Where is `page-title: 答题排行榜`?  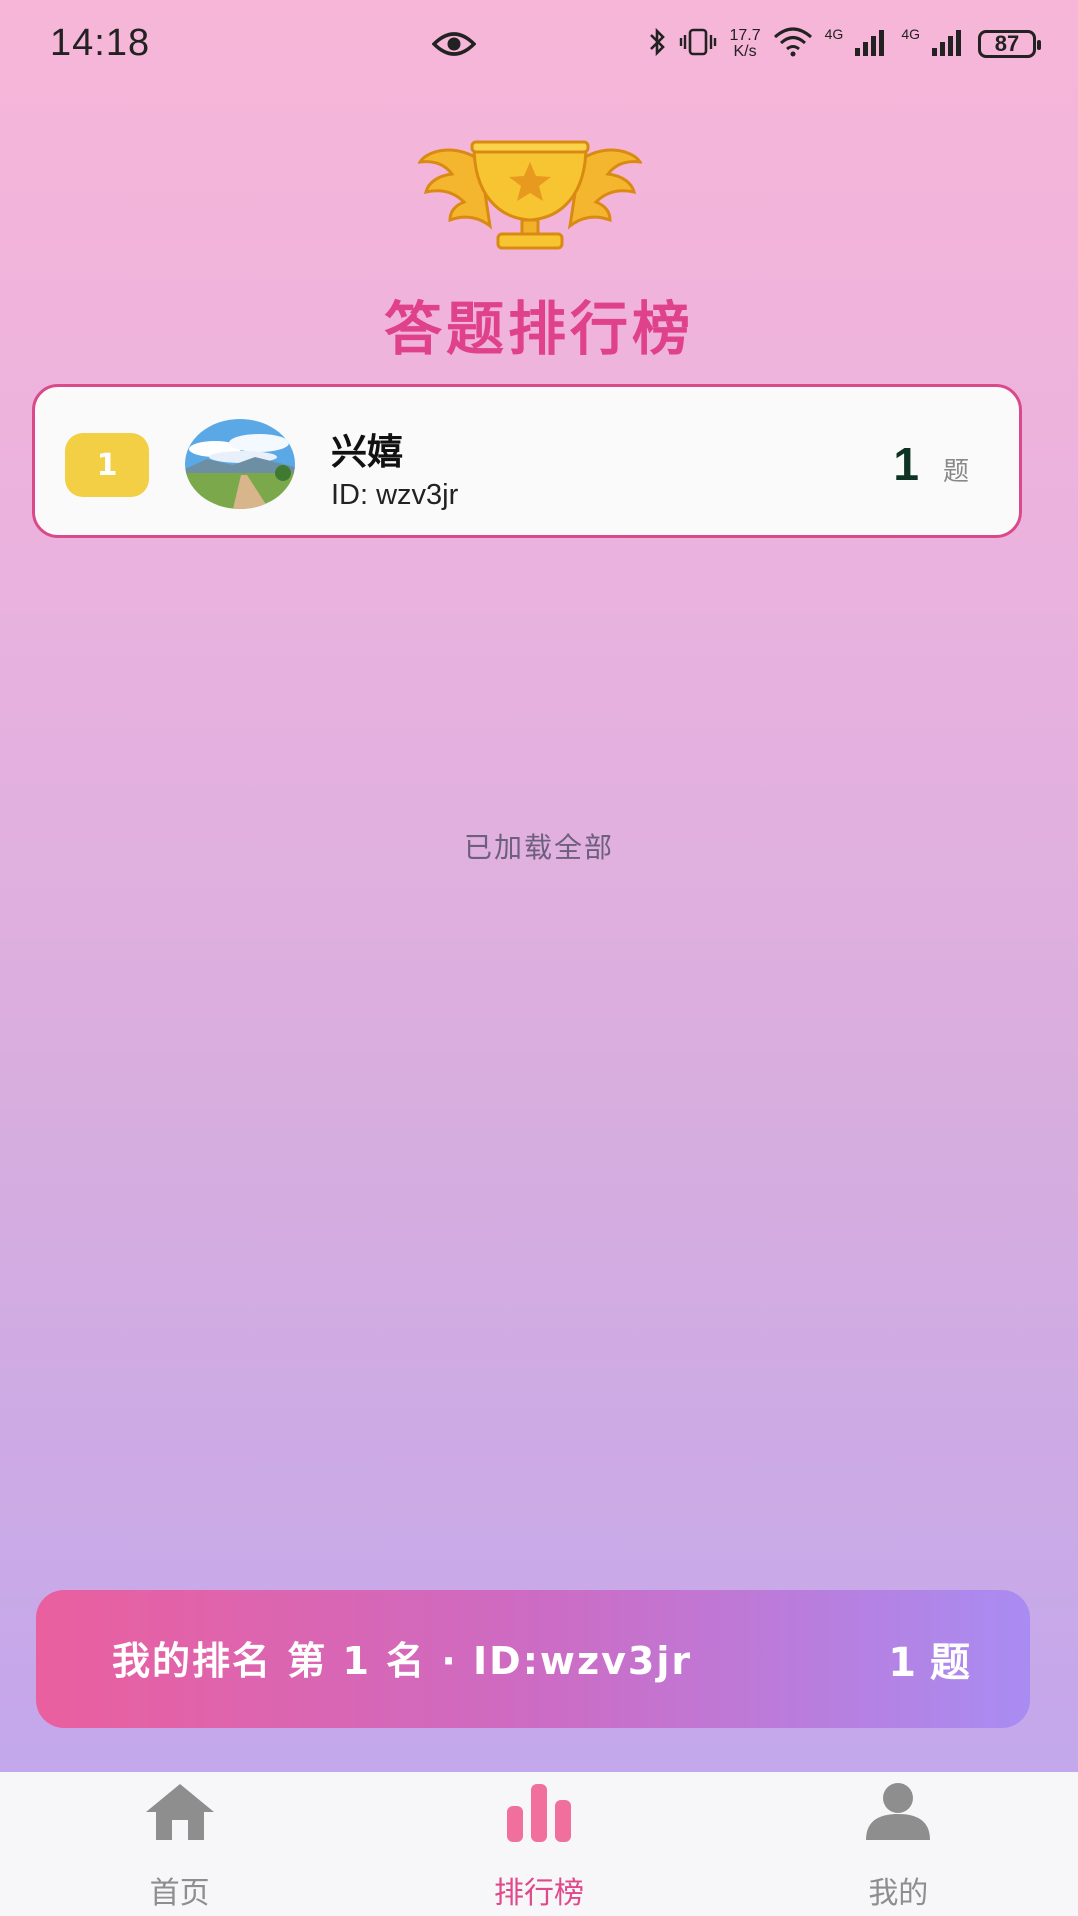 page-title: 答题排行榜 is located at coordinates (538, 329).